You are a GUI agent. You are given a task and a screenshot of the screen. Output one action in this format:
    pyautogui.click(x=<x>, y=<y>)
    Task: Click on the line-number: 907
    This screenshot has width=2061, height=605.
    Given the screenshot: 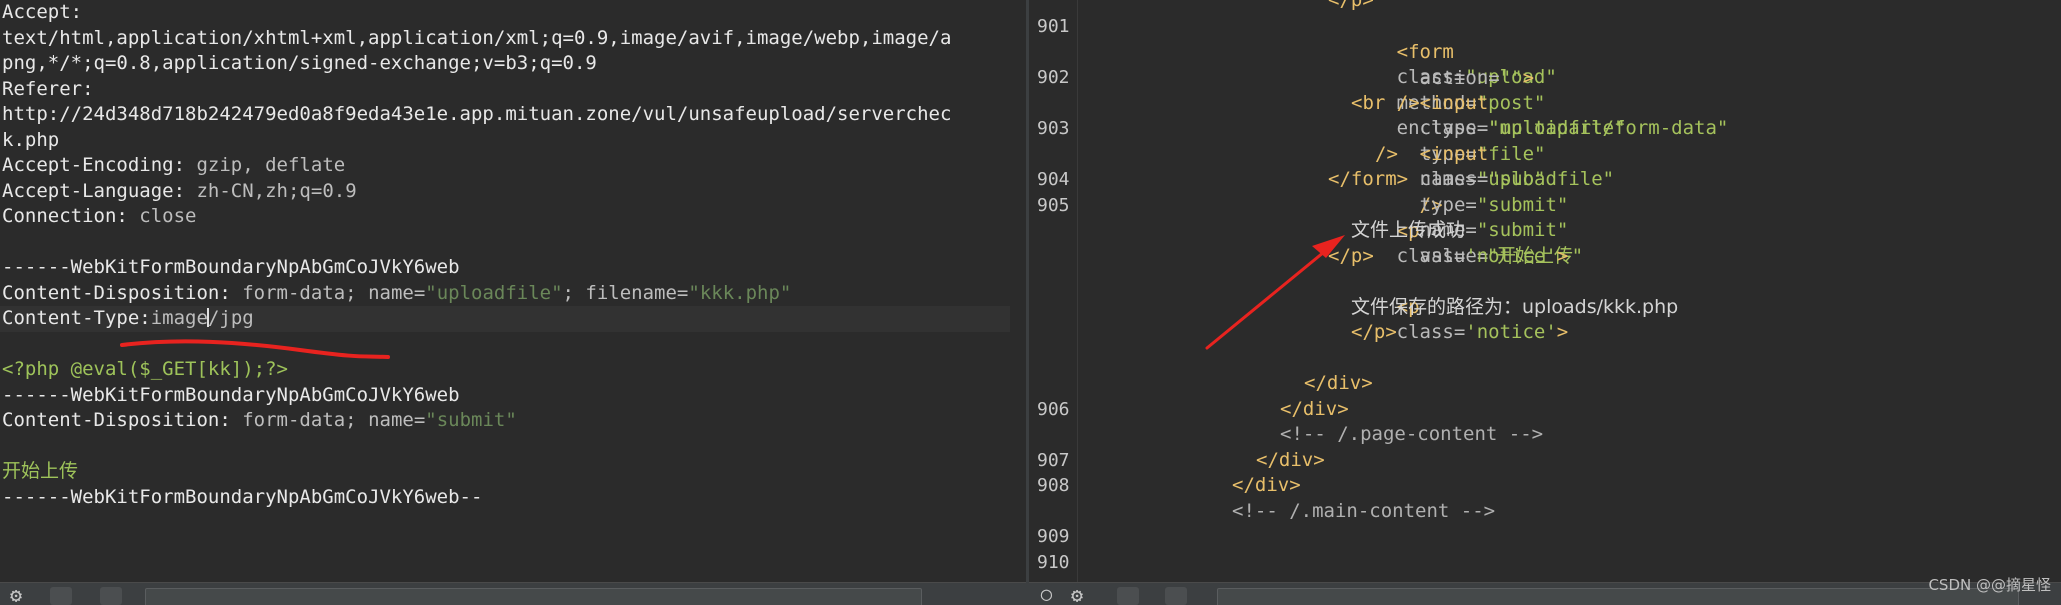 What is the action you would take?
    pyautogui.click(x=1053, y=460)
    